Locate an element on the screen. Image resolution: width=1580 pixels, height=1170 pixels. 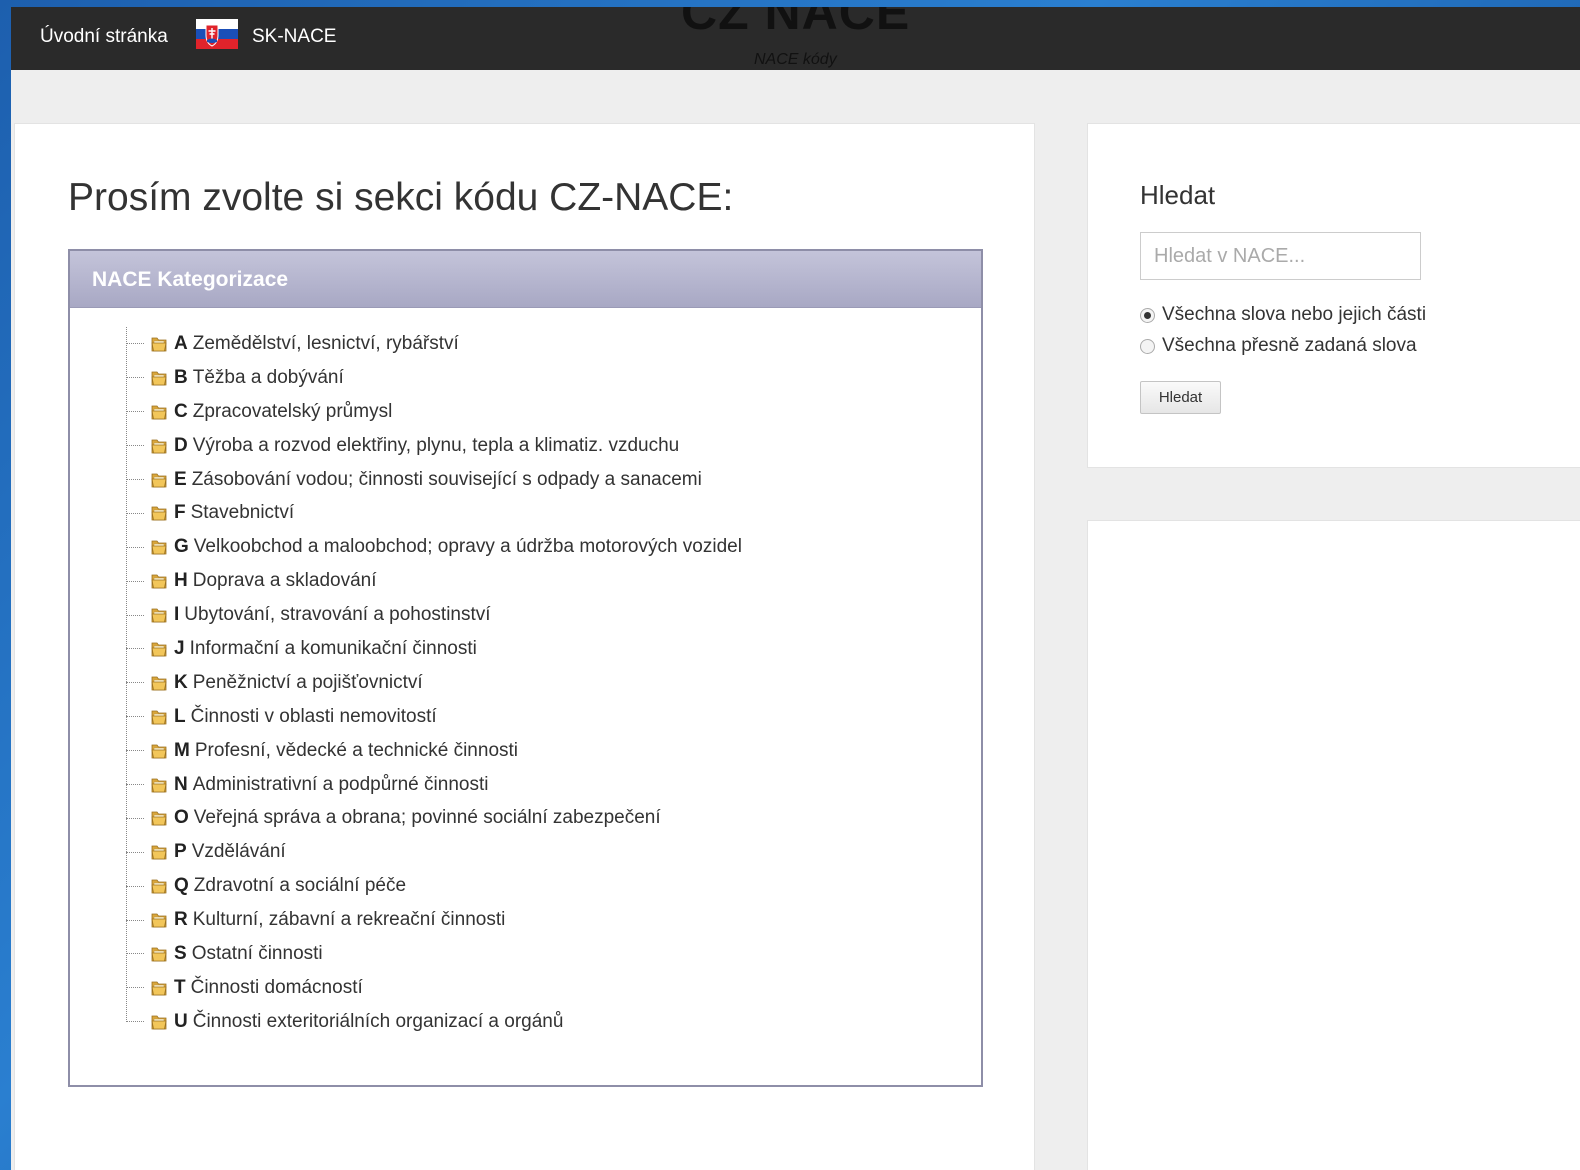
category-box-title: NACE Kategorizace is located at coordinates (190, 279).